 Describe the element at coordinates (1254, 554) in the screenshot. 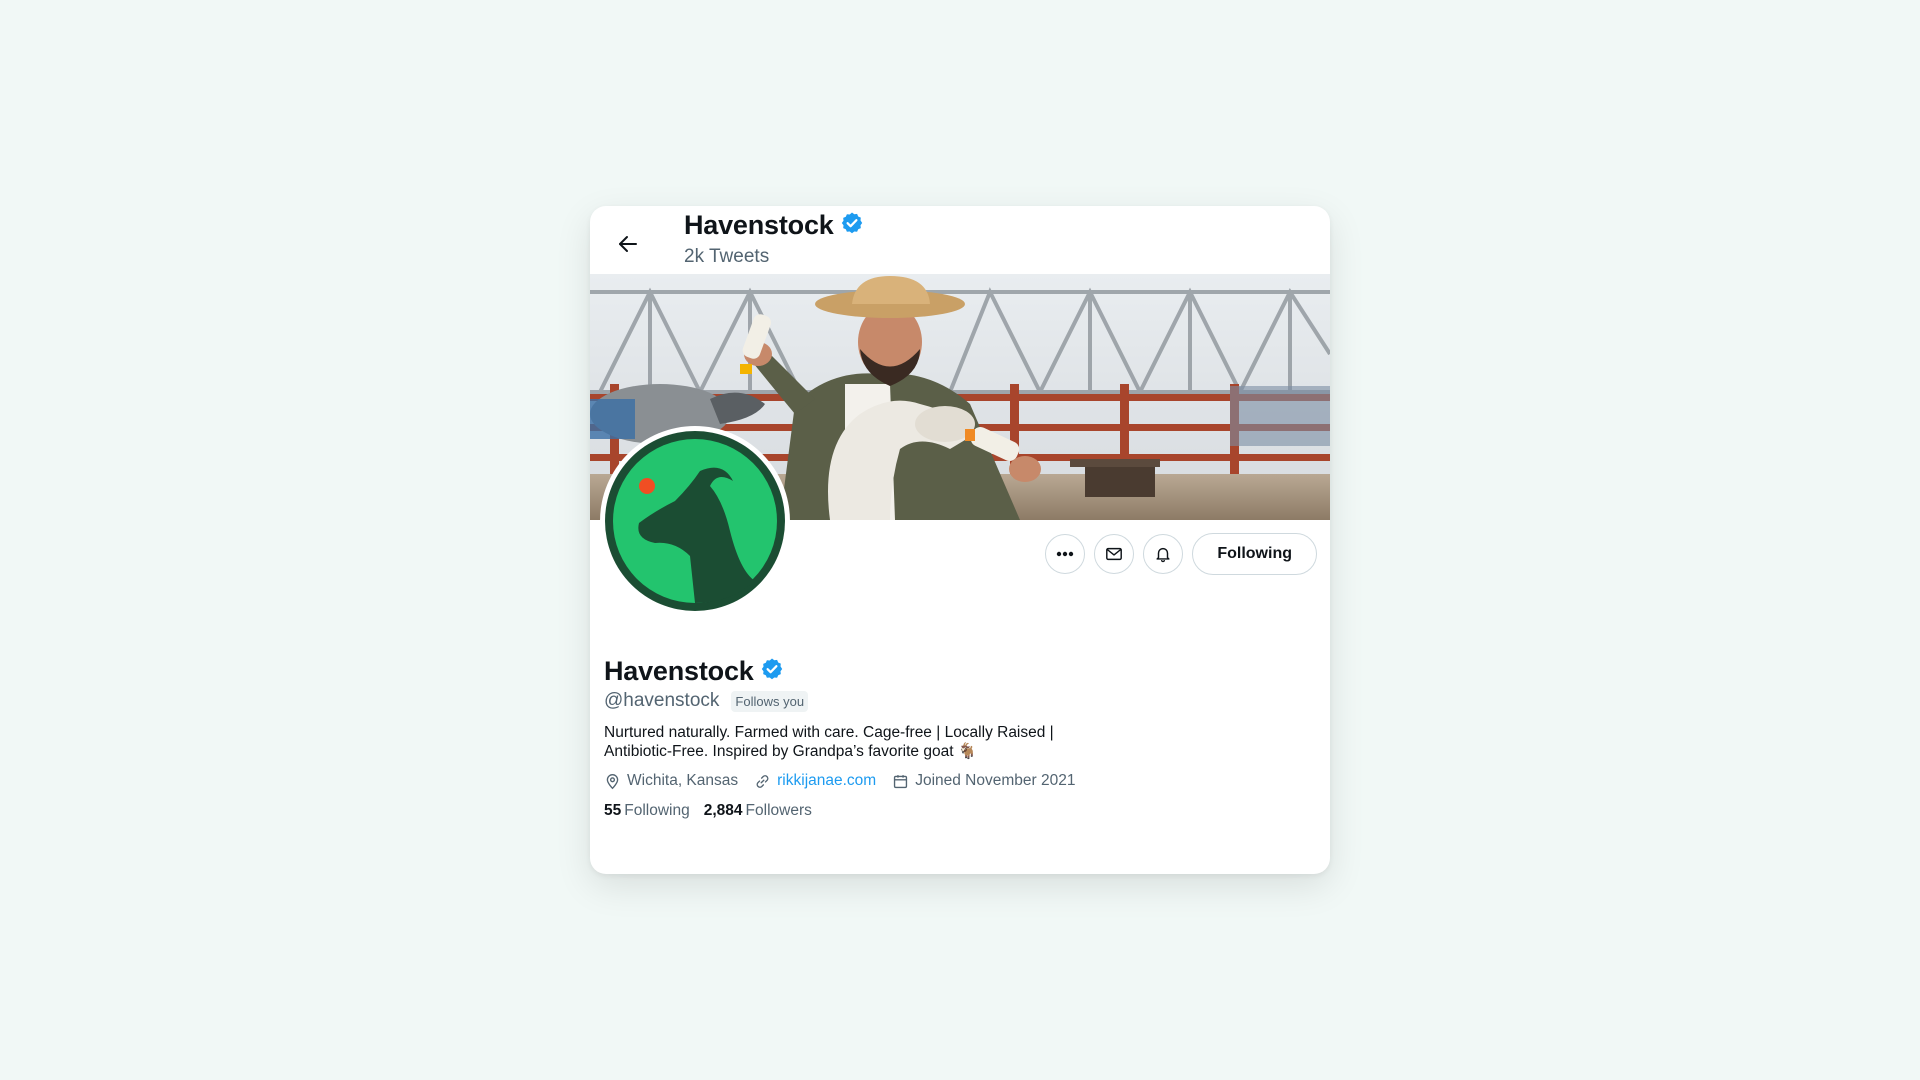

I see `following-button: Following` at that location.